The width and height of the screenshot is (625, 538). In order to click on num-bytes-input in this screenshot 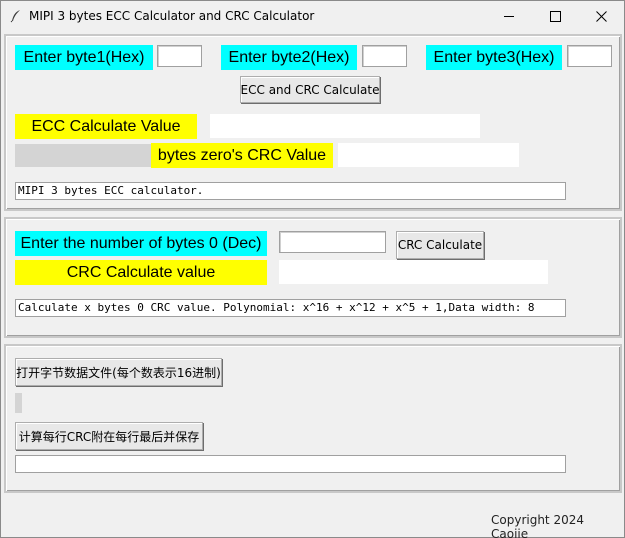, I will do `click(332, 242)`.